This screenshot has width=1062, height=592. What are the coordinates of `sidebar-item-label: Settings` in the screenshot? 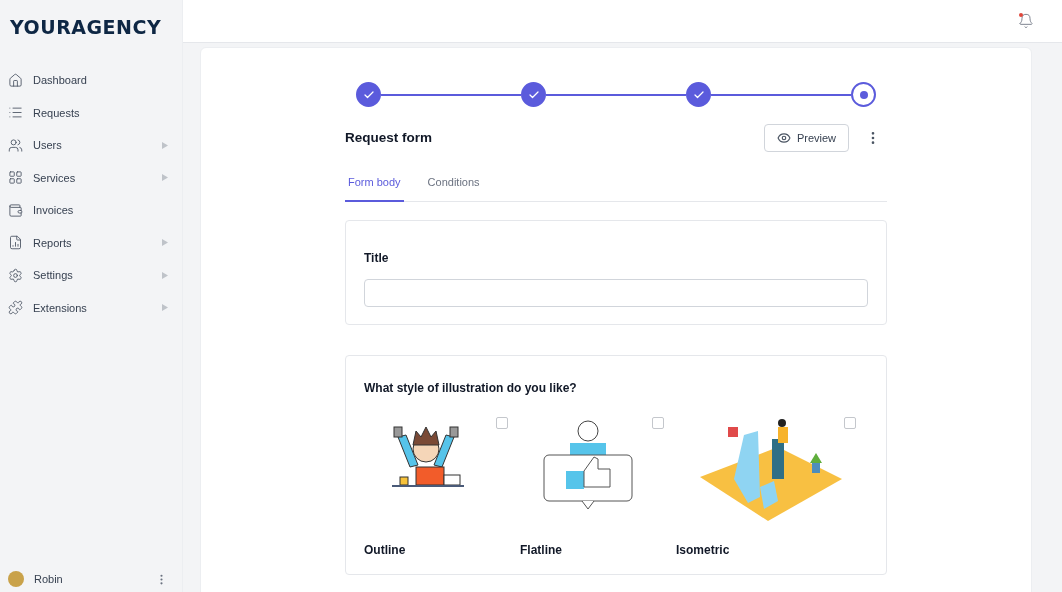 It's located at (53, 275).